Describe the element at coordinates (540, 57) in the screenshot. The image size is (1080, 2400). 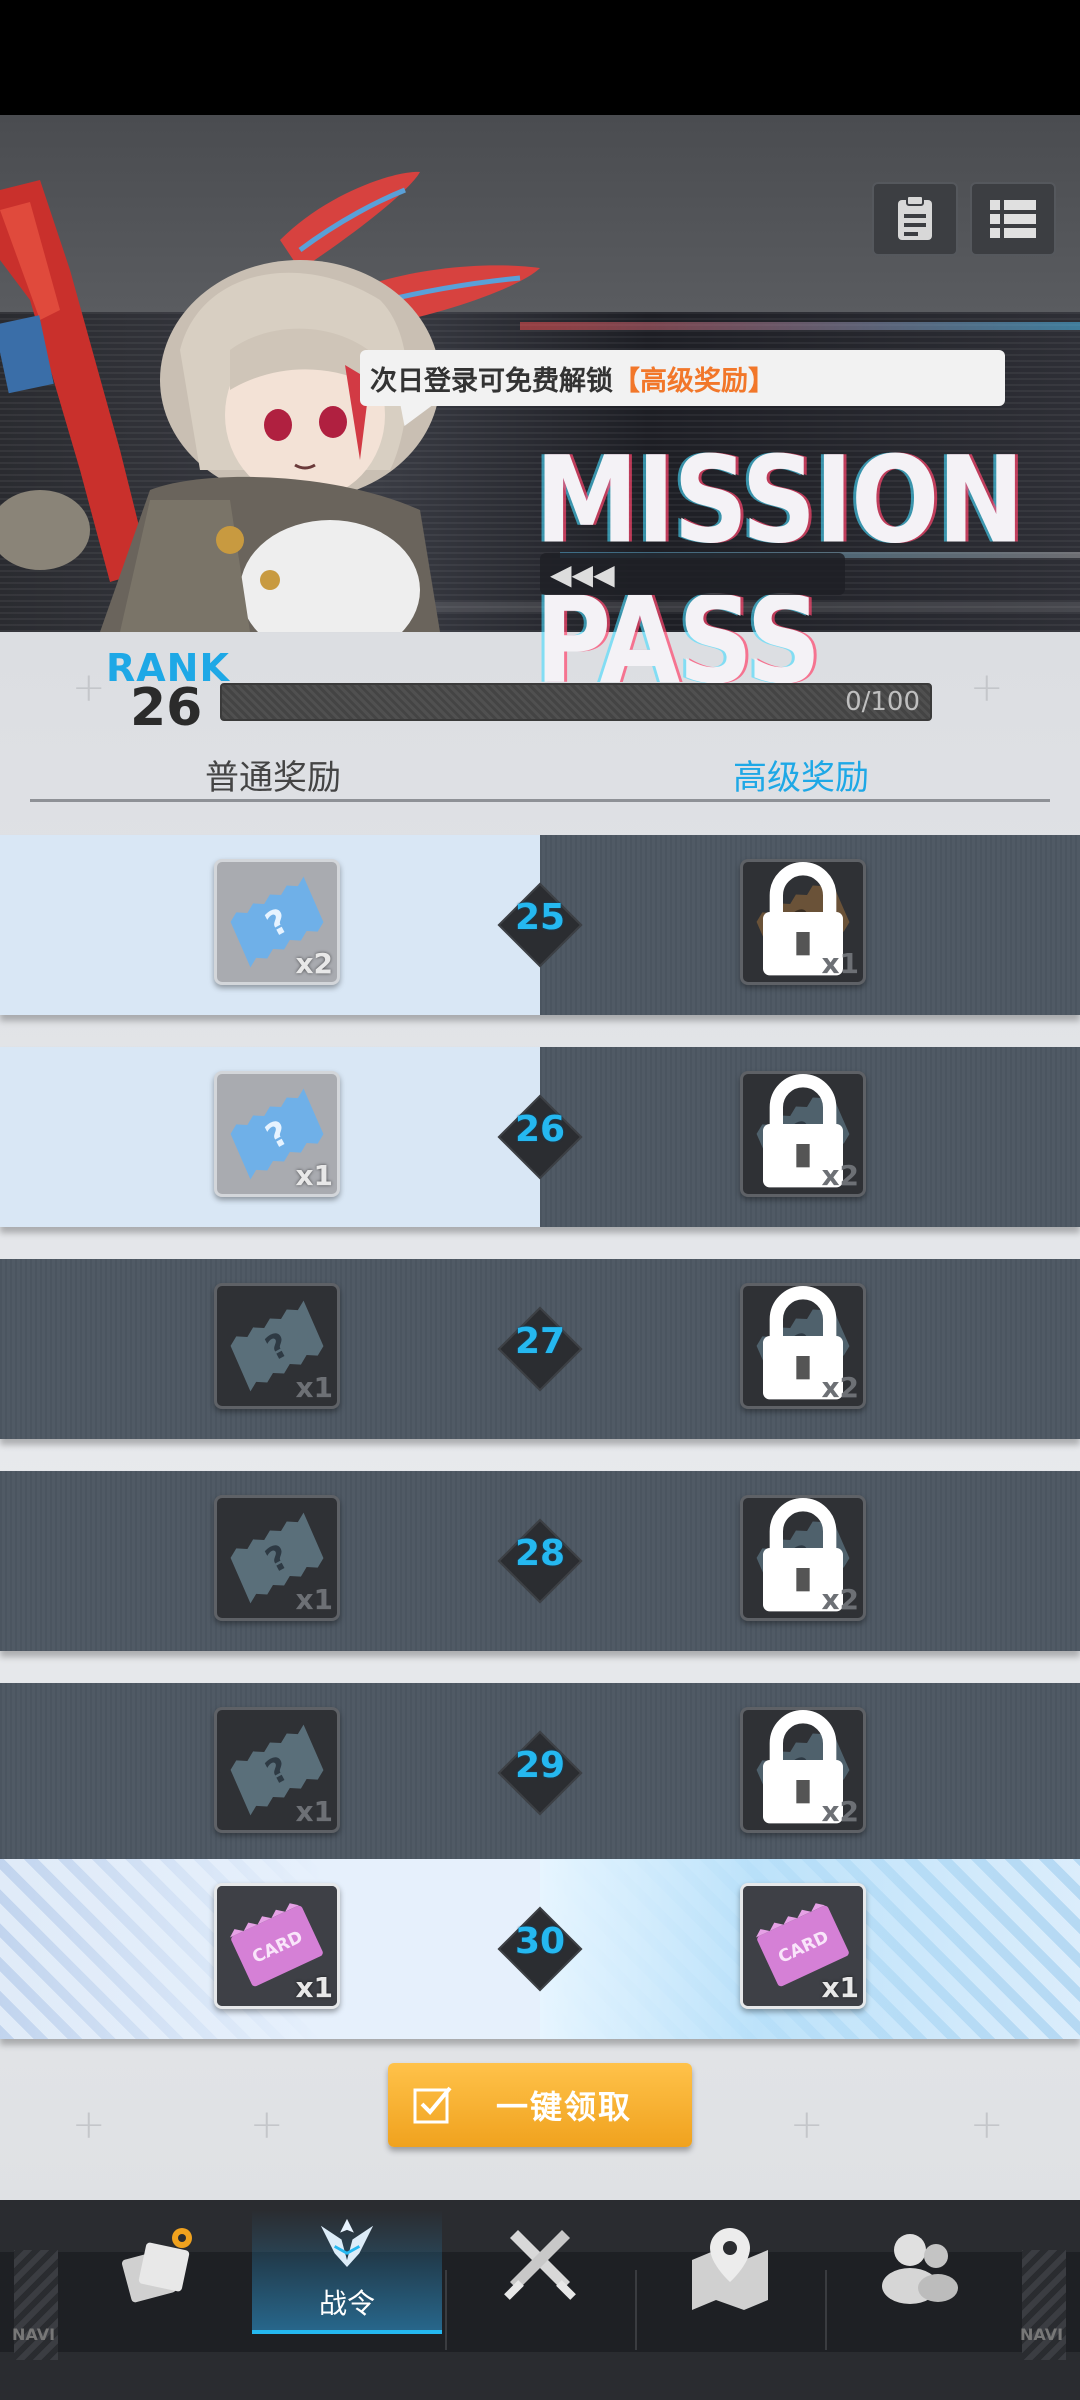
I see `status-bar` at that location.